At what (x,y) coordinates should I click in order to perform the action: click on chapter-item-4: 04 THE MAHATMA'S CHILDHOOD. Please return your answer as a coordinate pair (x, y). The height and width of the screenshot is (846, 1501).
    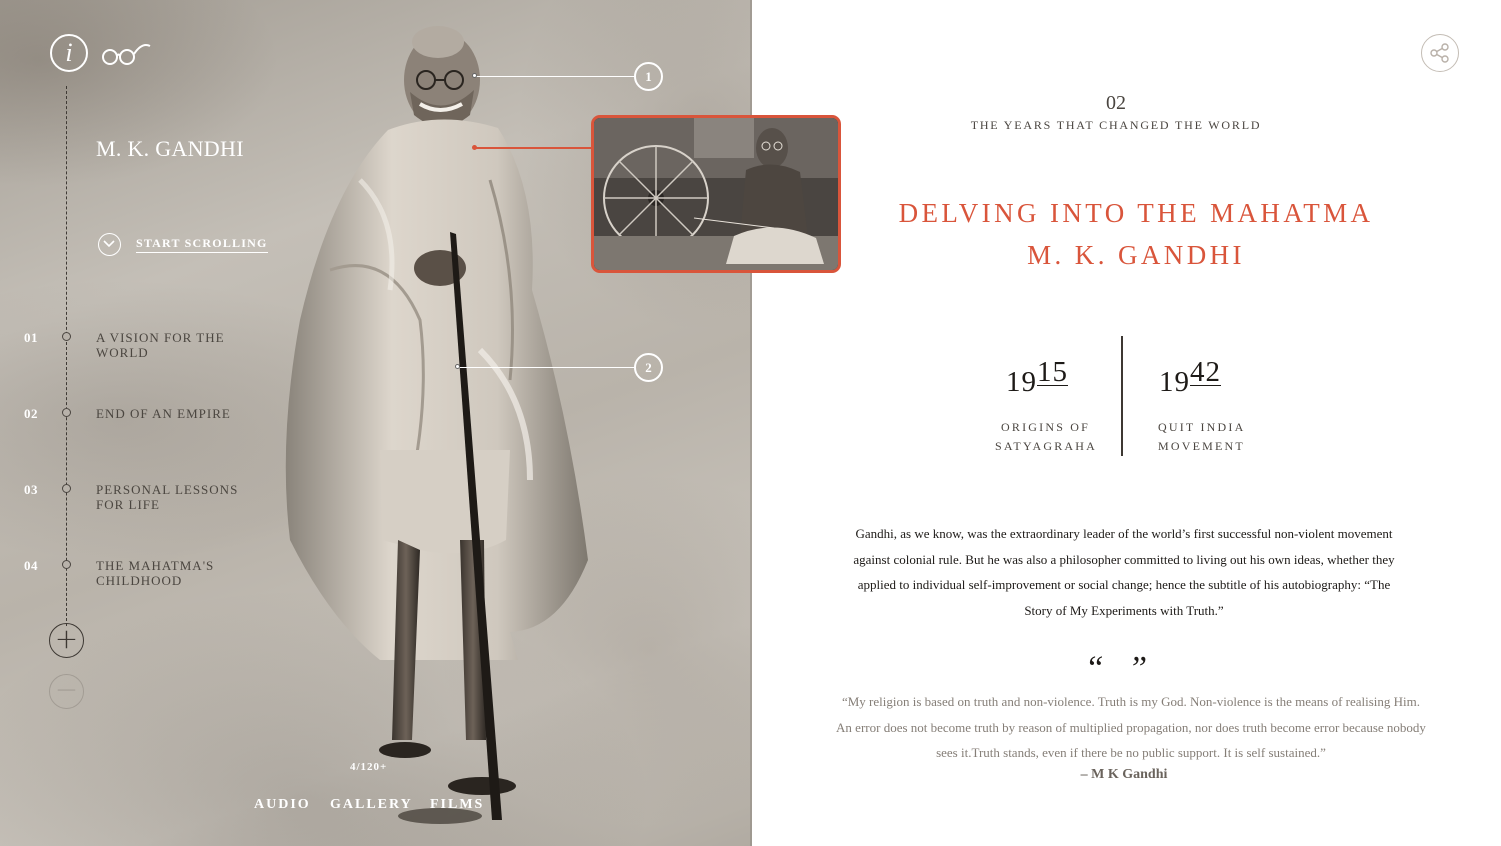
    Looking at the image, I should click on (139, 575).